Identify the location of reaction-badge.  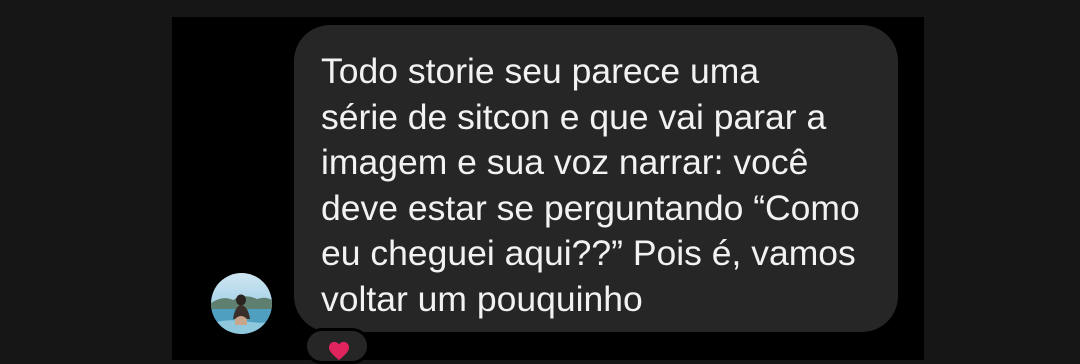
(337, 346).